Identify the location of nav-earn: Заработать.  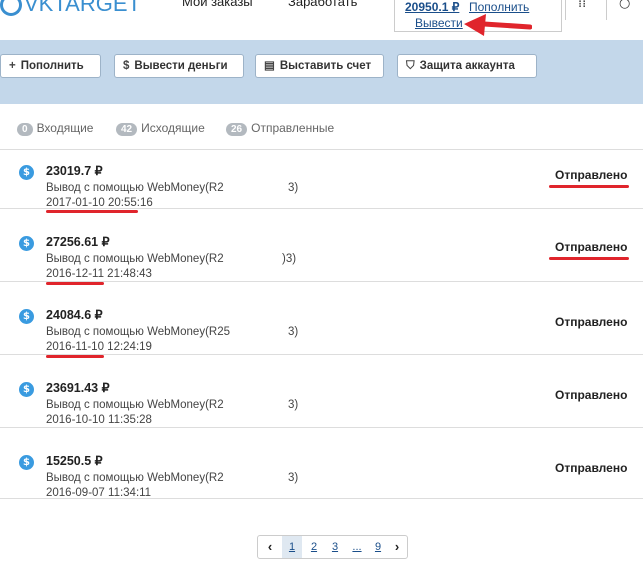
(322, 4).